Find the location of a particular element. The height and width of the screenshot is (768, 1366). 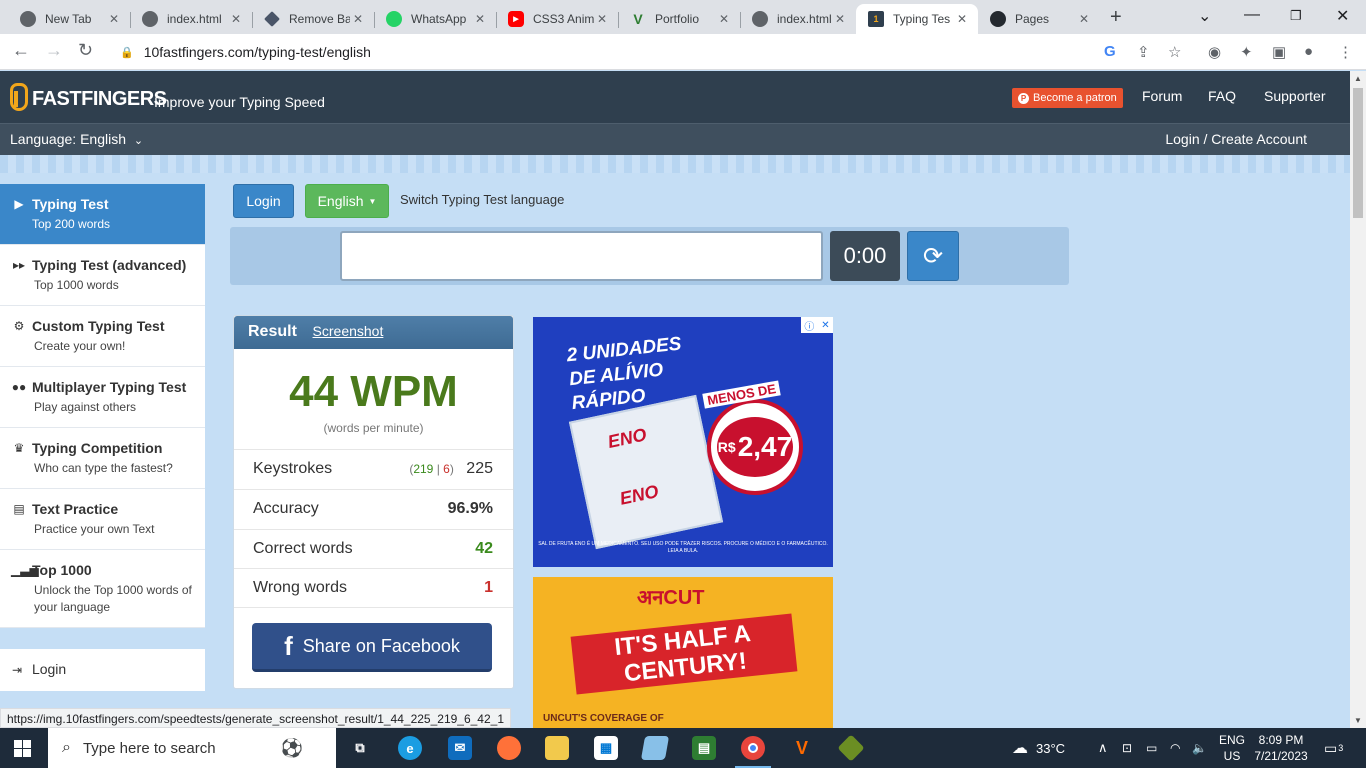

ad-close-icon: ✕ is located at coordinates (825, 325).